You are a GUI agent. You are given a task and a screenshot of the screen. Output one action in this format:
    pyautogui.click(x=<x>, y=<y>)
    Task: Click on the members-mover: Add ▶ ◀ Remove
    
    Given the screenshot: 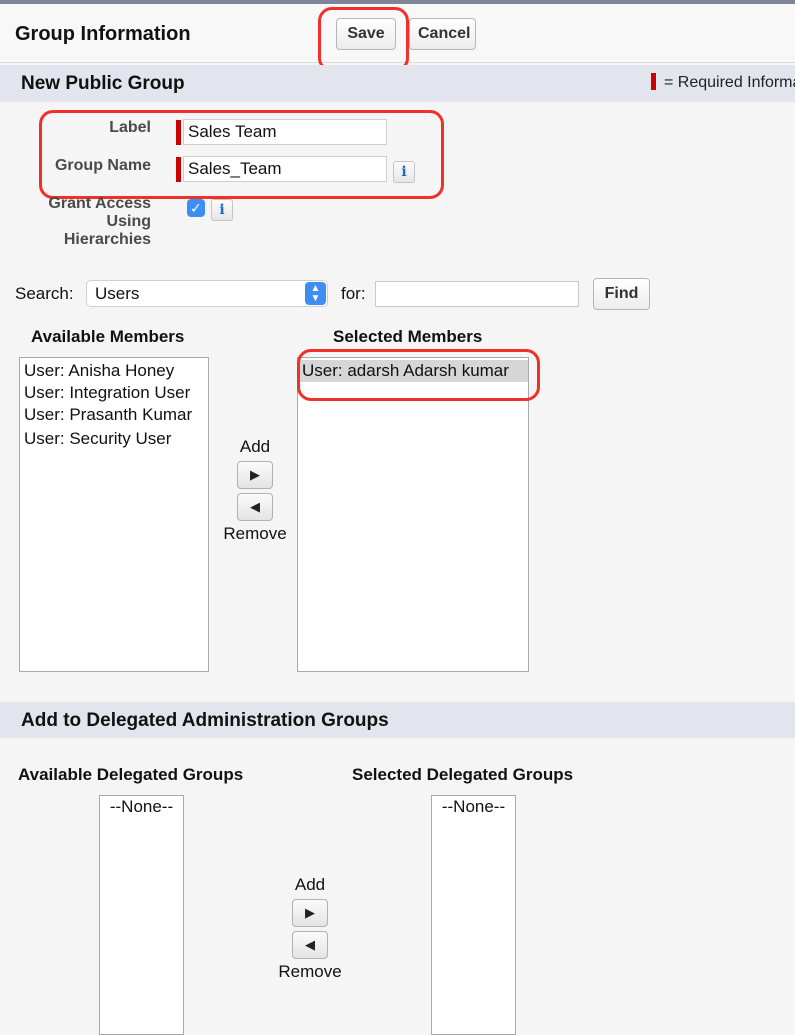 What is the action you would take?
    pyautogui.click(x=255, y=490)
    